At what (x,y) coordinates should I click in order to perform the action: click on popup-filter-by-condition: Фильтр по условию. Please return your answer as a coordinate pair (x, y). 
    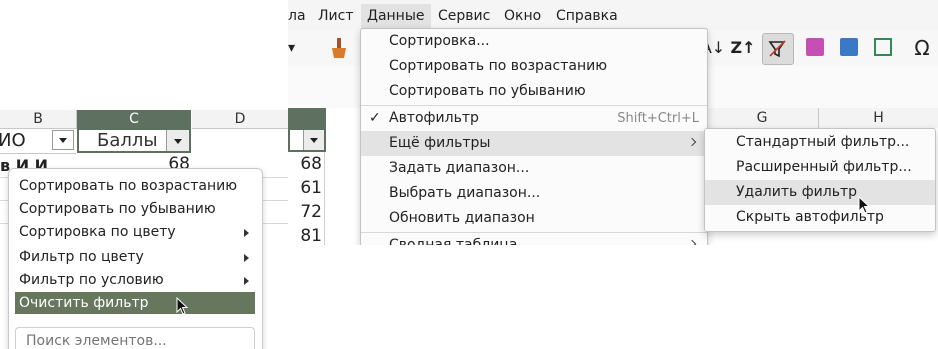
    Looking at the image, I should click on (135, 280).